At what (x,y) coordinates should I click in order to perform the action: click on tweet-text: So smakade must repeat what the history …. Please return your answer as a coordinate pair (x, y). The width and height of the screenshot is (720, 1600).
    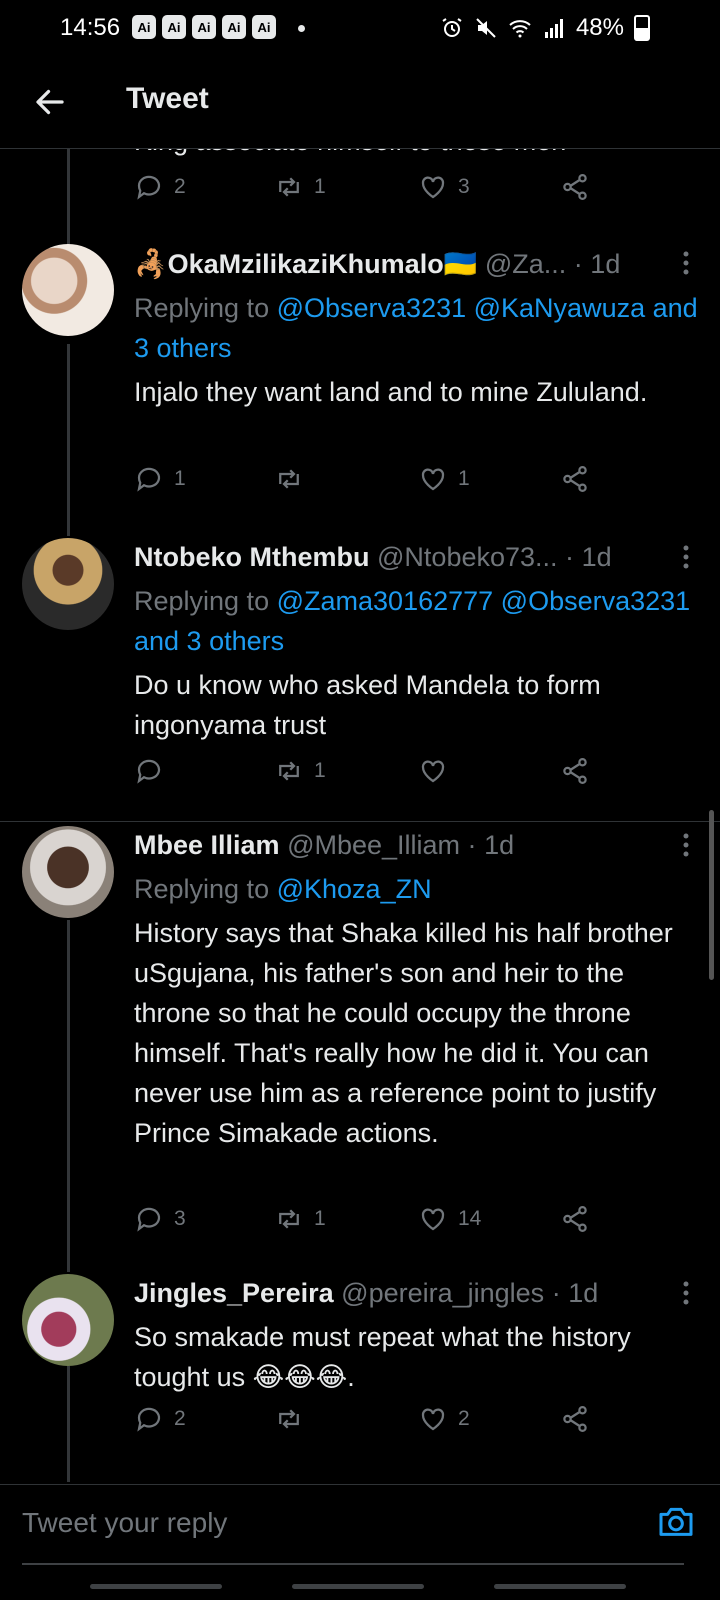
    Looking at the image, I should click on (382, 1357).